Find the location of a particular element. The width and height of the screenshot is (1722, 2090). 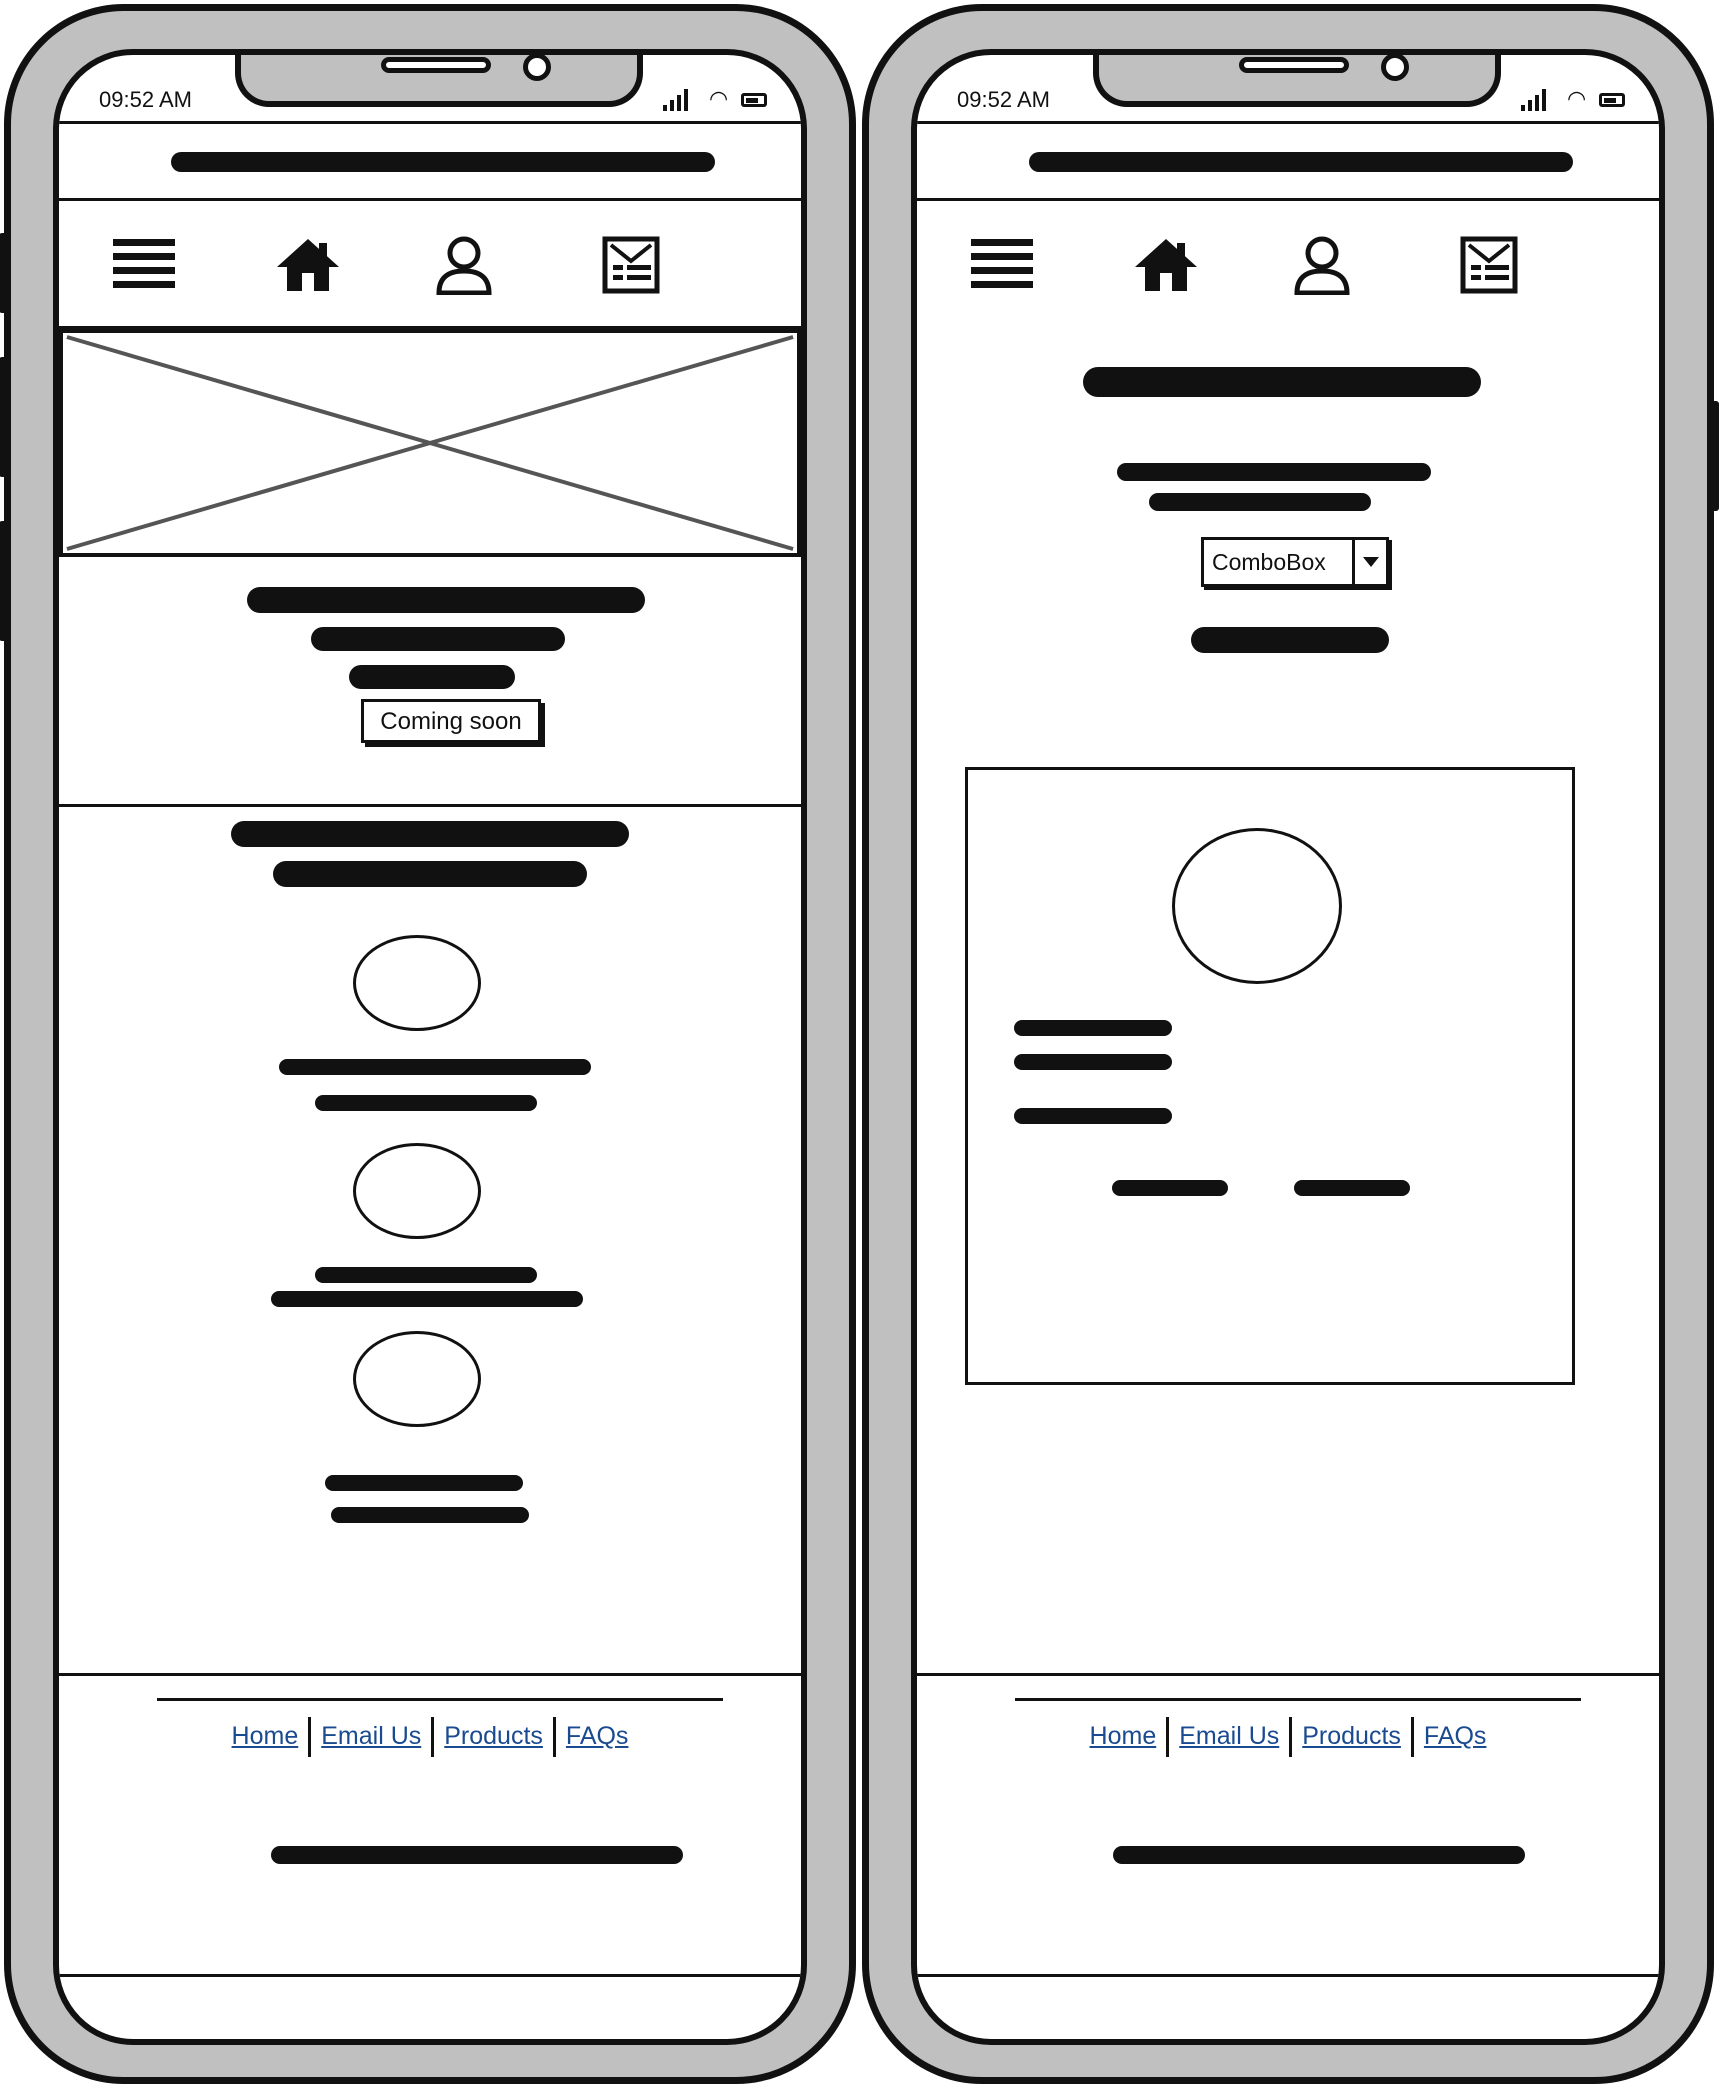

combobox: ComboBox is located at coordinates (1295, 562).